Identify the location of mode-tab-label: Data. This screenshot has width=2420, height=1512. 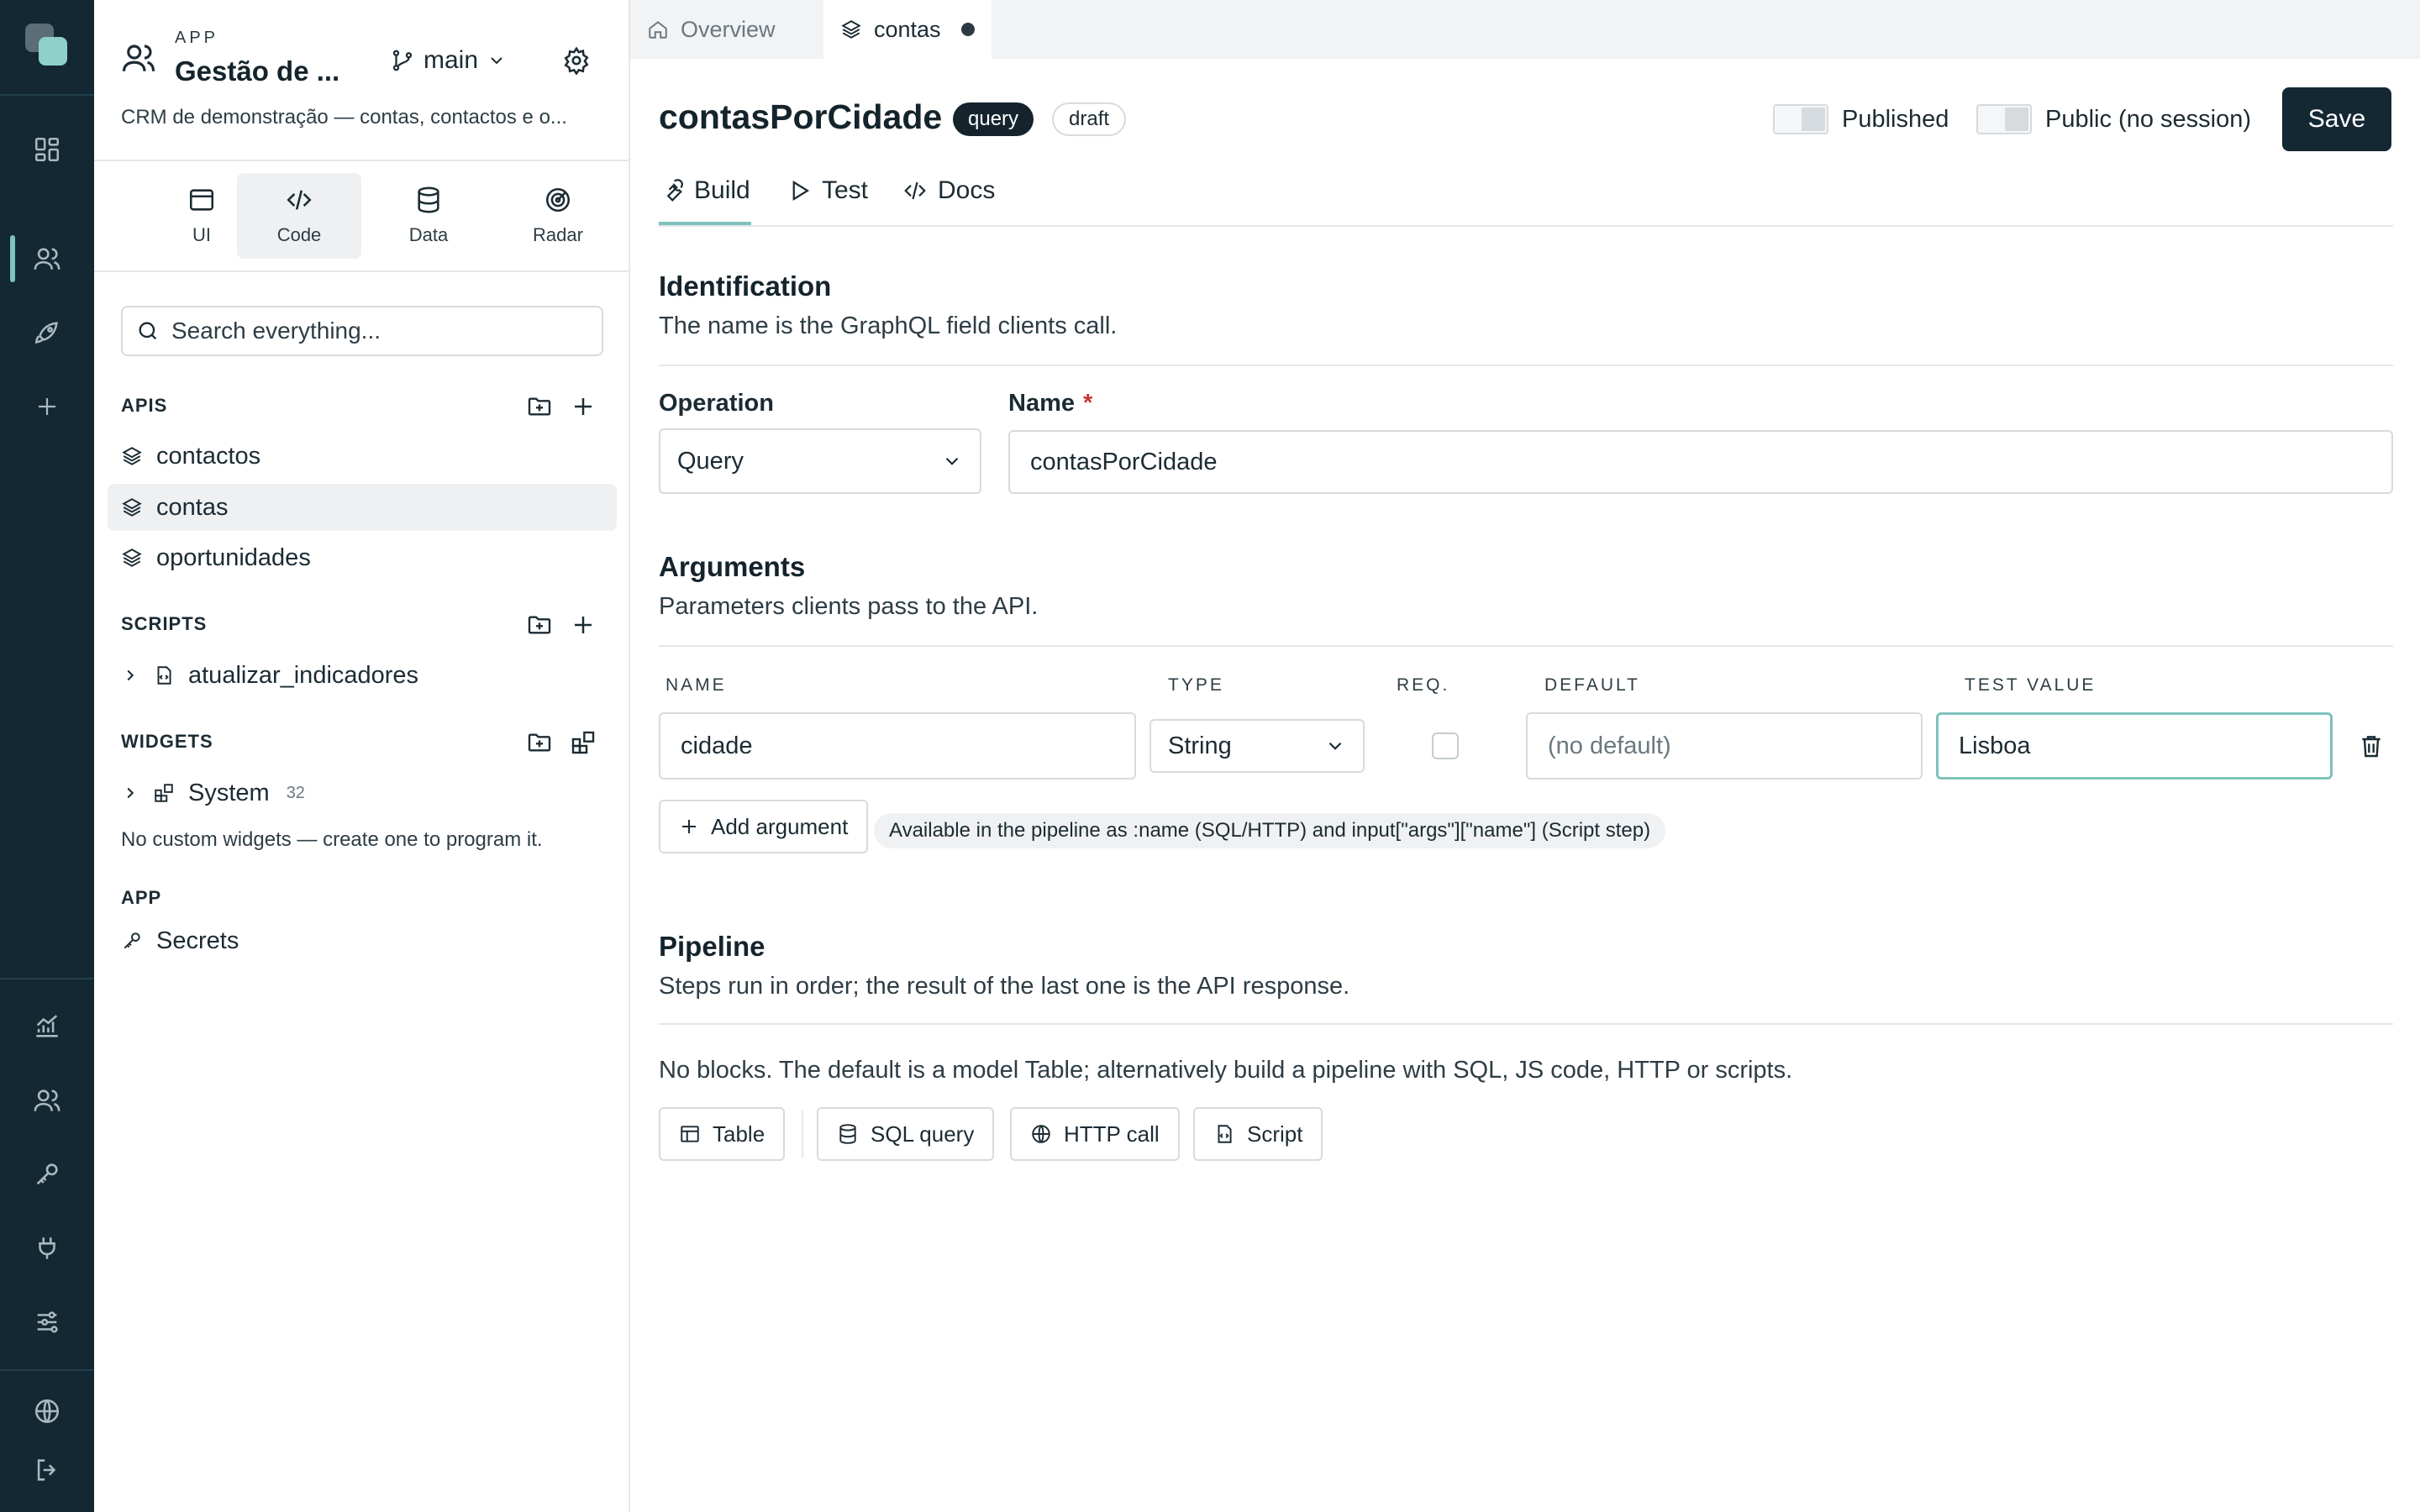
(428, 234).